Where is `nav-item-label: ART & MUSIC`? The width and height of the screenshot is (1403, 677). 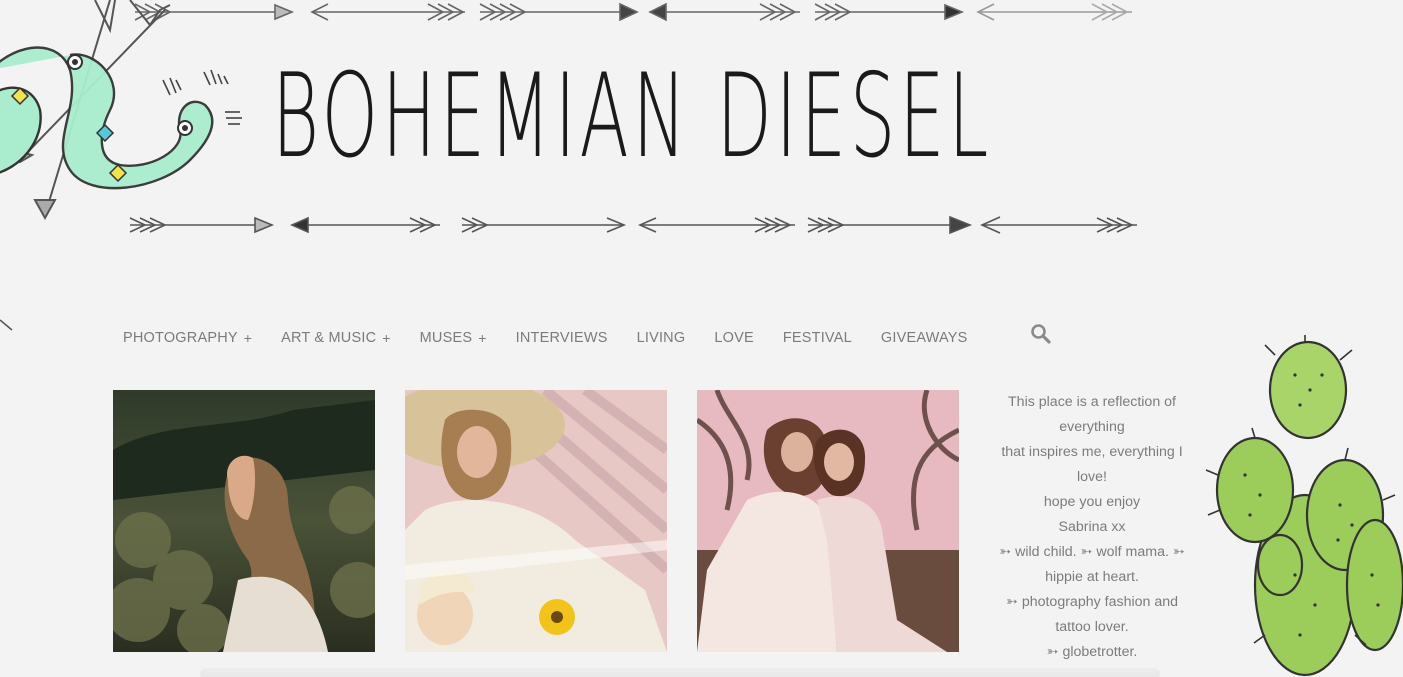 nav-item-label: ART & MUSIC is located at coordinates (329, 338).